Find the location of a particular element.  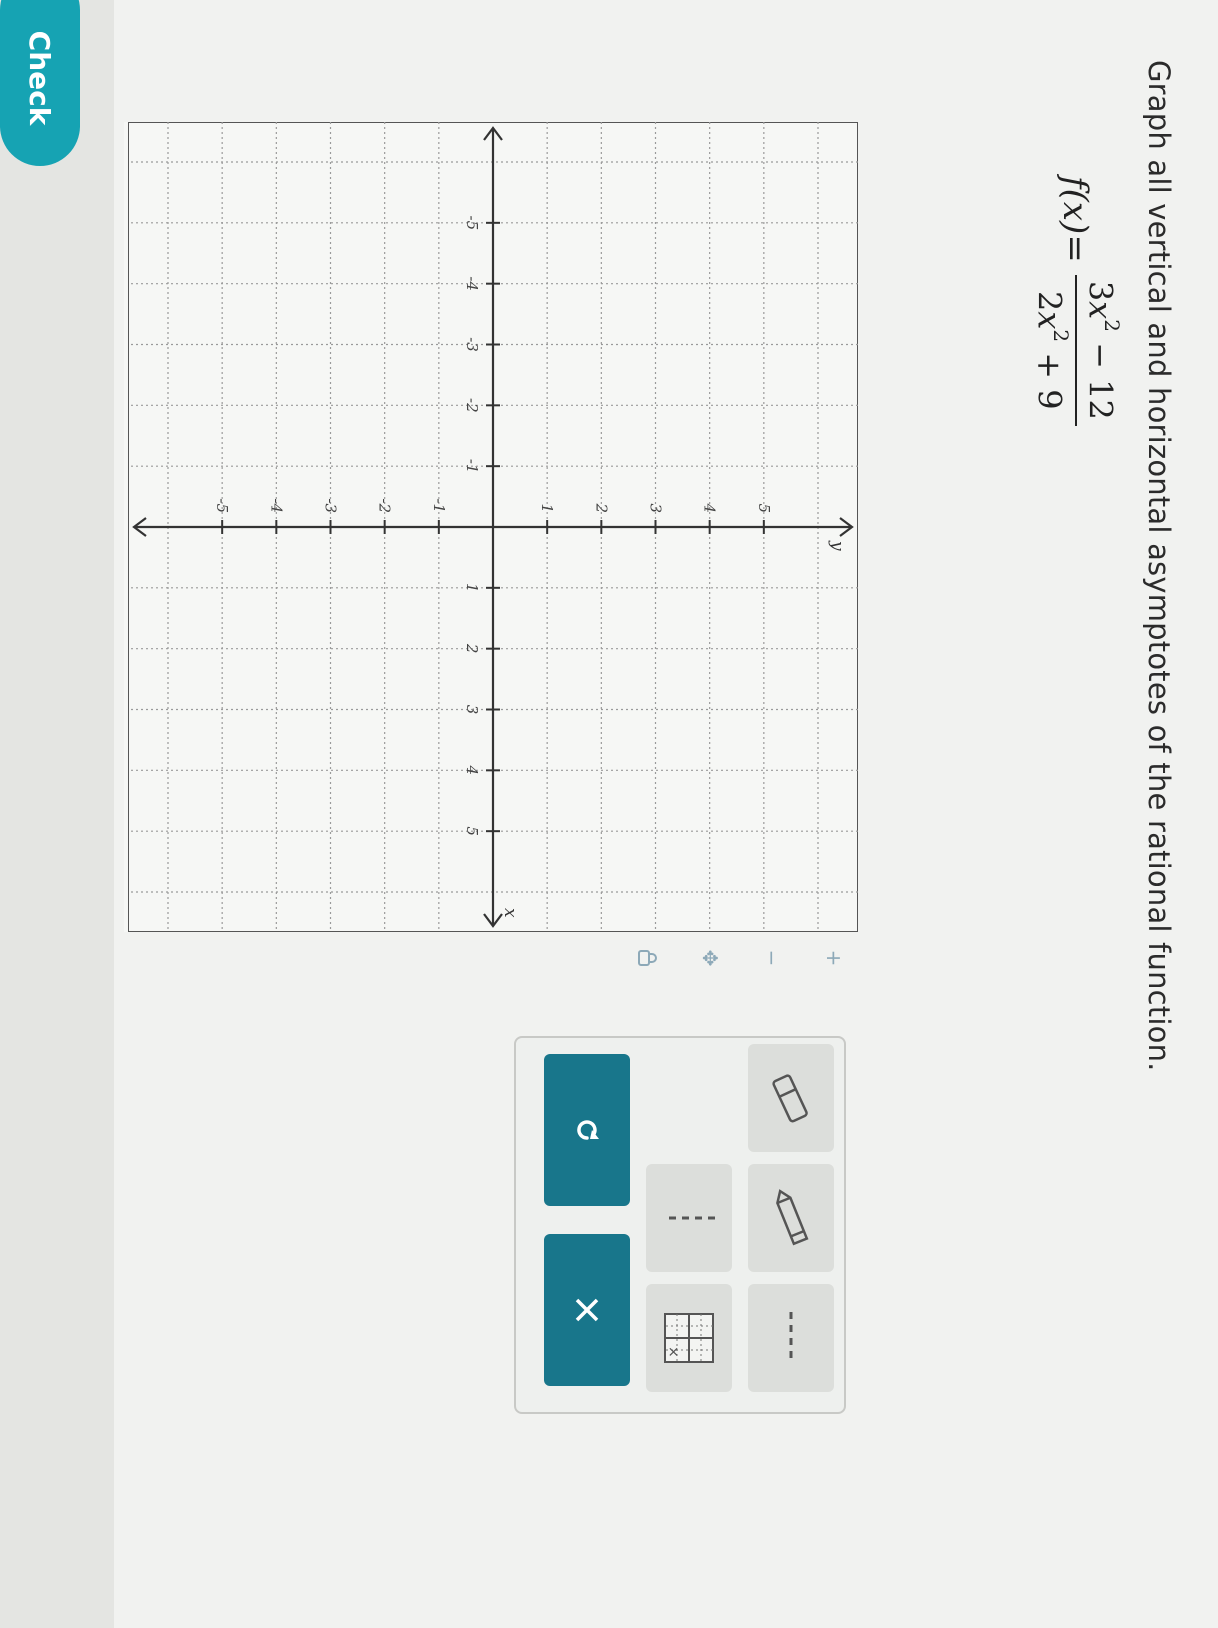

x-axis-label: x is located at coordinates (510, 913).